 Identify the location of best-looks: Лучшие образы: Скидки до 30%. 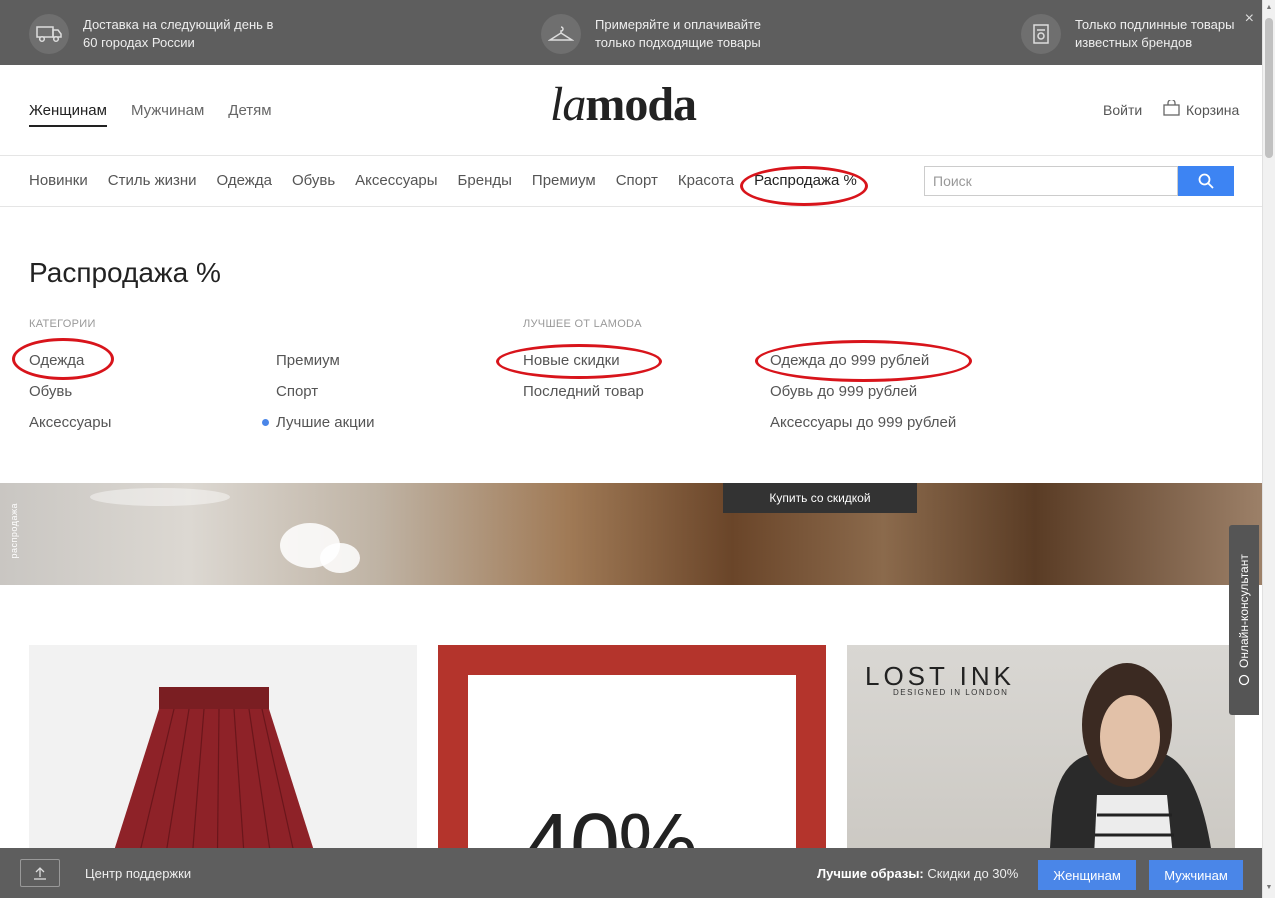
(917, 873).